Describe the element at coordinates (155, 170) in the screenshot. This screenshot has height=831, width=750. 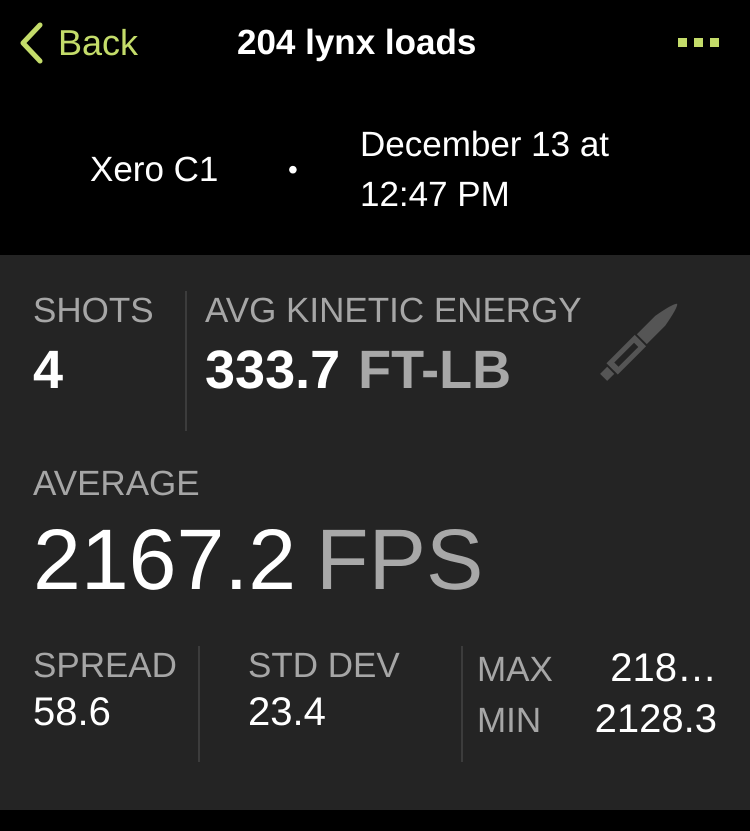
I see `device-name: Xero C1` at that location.